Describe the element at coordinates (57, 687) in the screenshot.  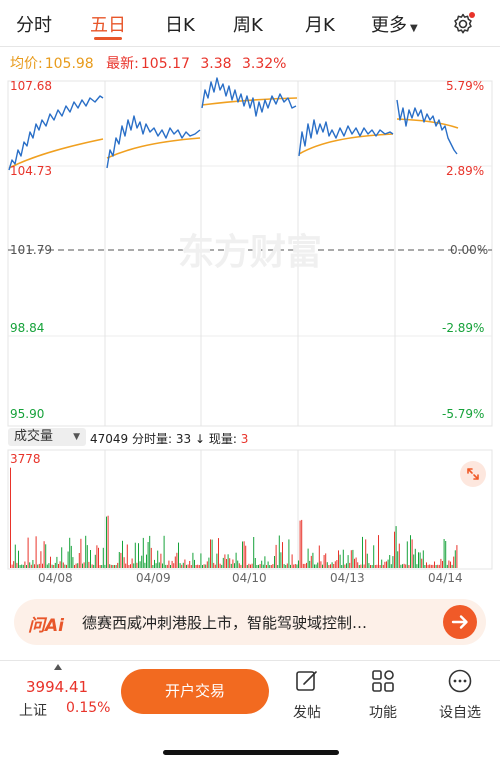
I see `index-value: 3994.41` at that location.